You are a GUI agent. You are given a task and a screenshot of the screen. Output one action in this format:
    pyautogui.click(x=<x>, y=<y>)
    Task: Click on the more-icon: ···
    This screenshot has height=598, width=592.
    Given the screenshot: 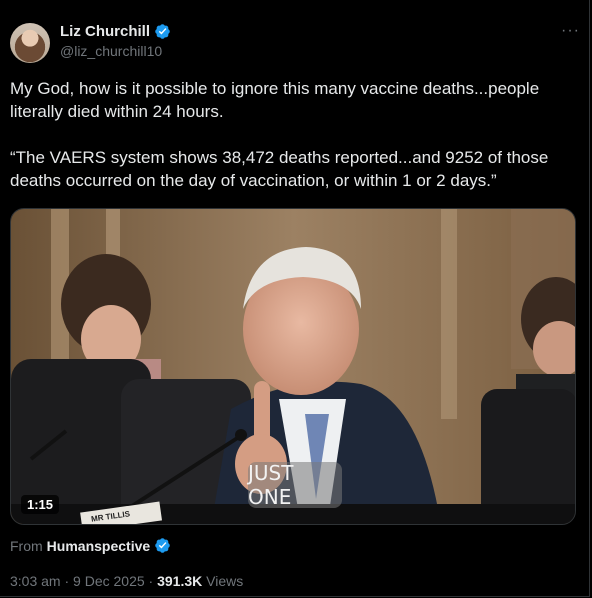 What is the action you would take?
    pyautogui.click(x=570, y=31)
    